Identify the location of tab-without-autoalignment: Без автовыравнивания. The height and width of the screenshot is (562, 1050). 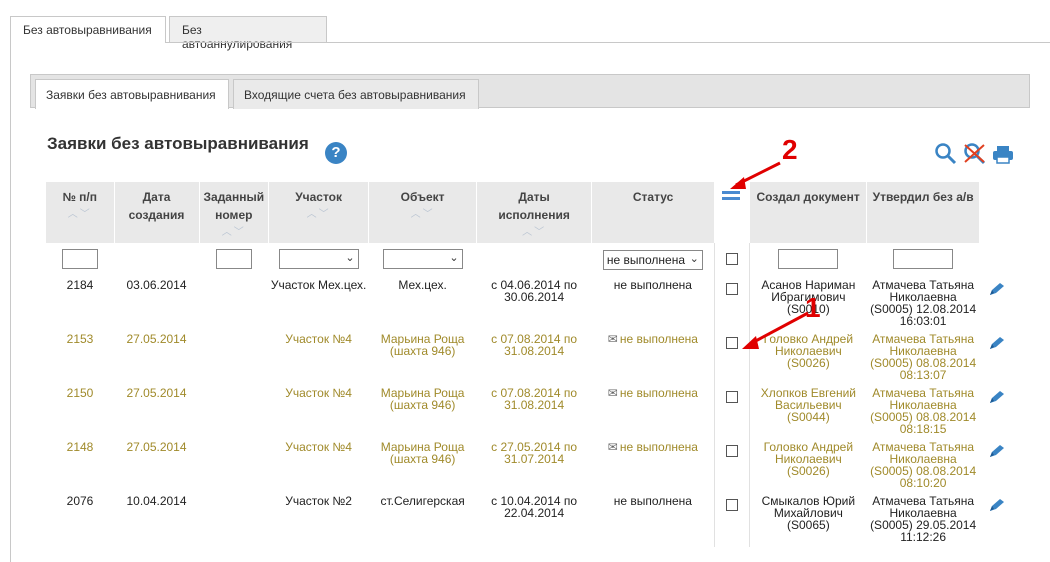
(88, 29).